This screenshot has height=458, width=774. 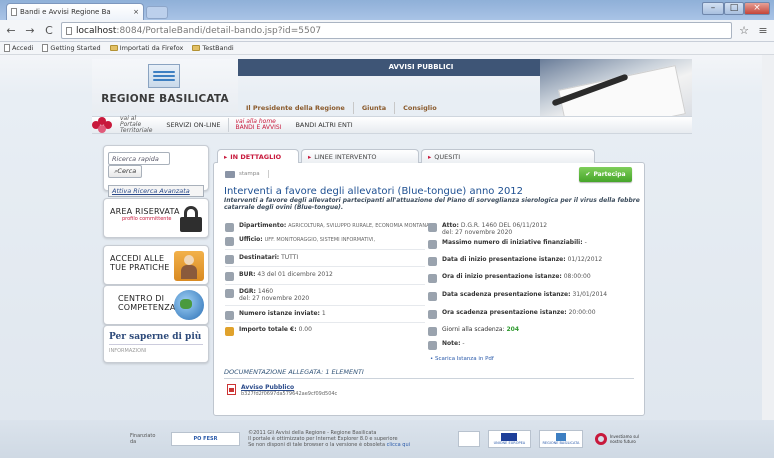 What do you see at coordinates (146, 48) in the screenshot?
I see `bookmark-importati: Importati da Firefox` at bounding box center [146, 48].